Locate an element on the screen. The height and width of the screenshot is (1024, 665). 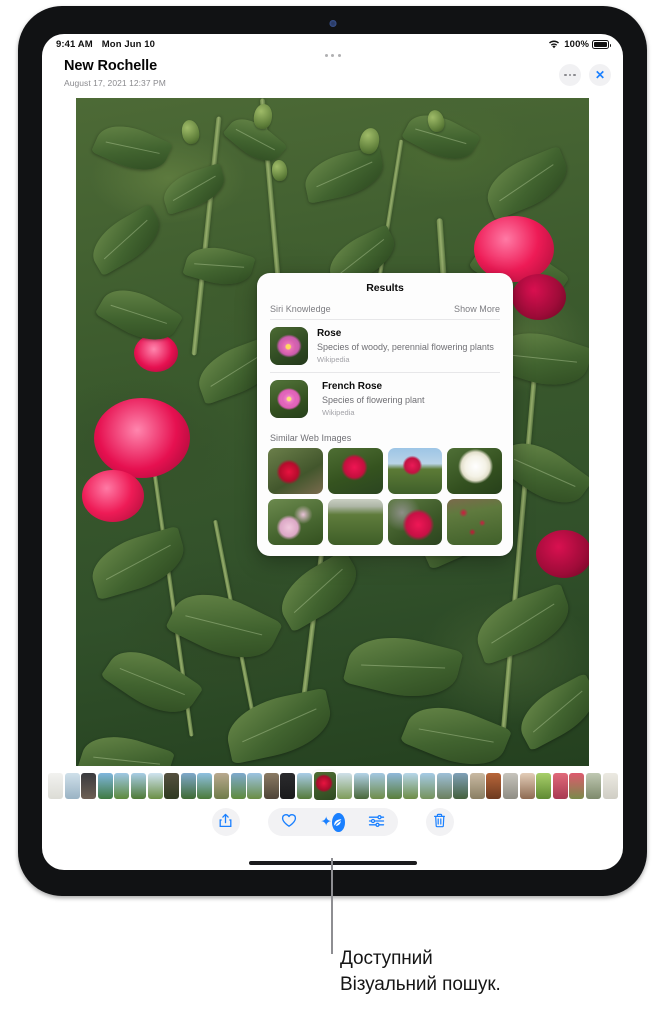
page-title: New Rochelle is located at coordinates (111, 66).